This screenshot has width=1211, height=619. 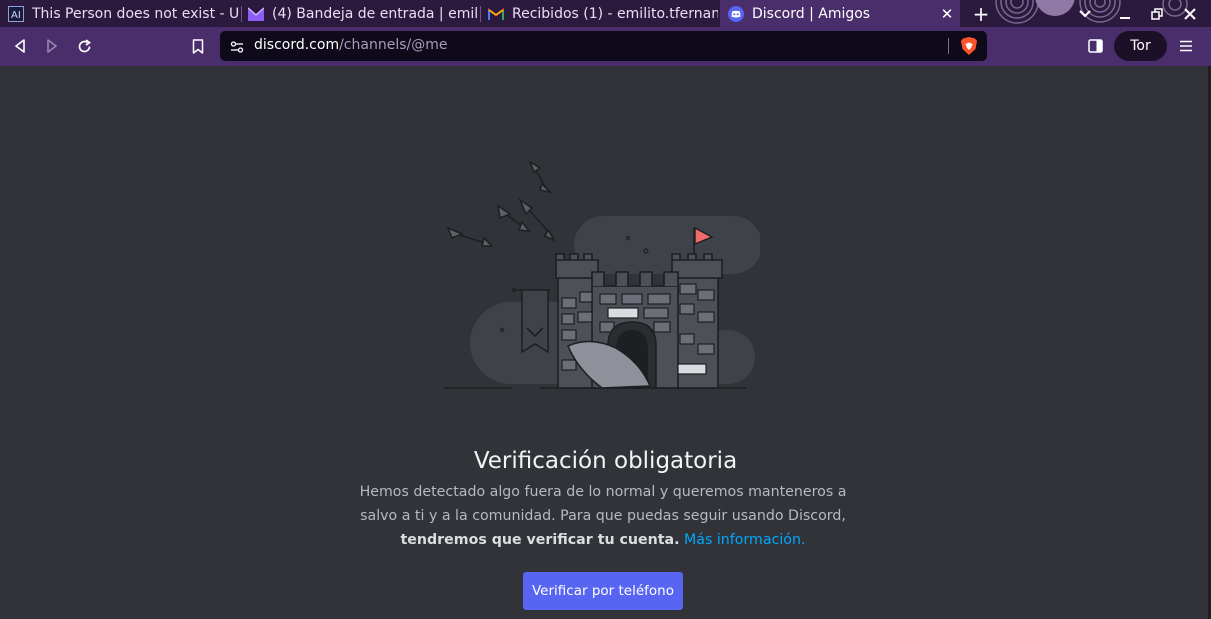 I want to click on tab-title: Discord | Amigos, so click(x=811, y=13).